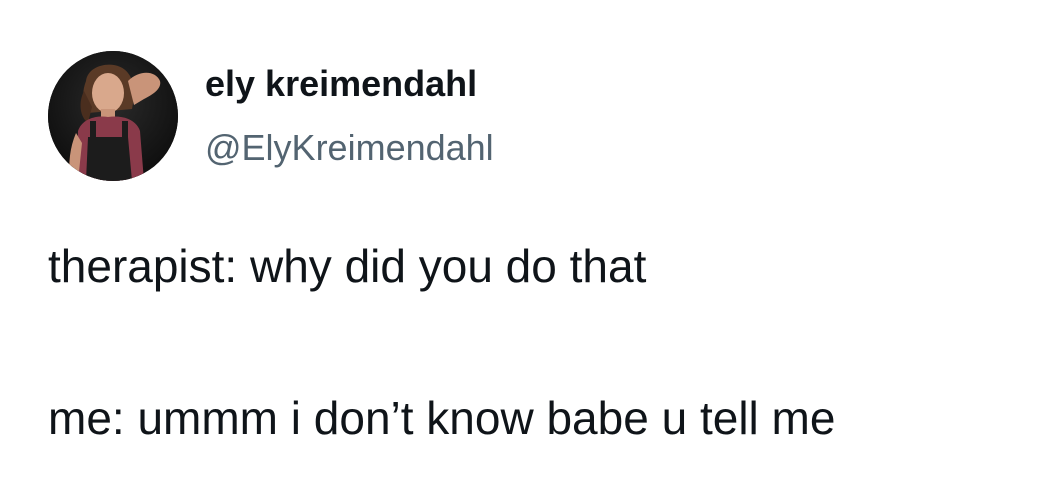 This screenshot has height=504, width=1064. What do you see at coordinates (442, 418) in the screenshot?
I see `tweet-text-line: me: ummm i don’t know babe u tell me` at bounding box center [442, 418].